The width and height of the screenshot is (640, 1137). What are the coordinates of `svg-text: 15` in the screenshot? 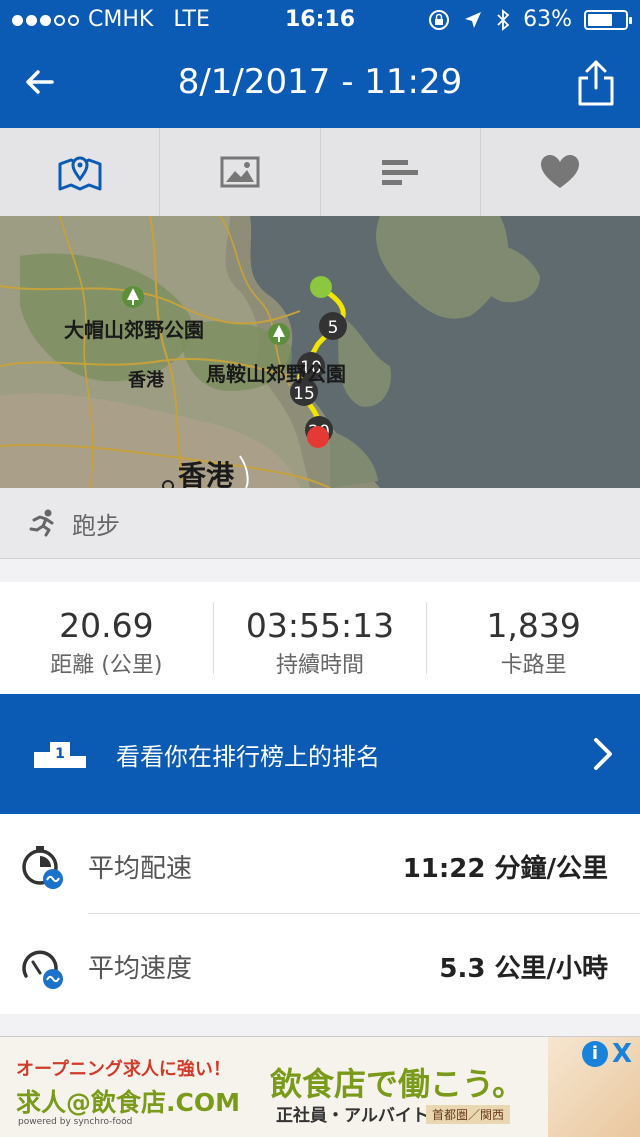 It's located at (304, 394).